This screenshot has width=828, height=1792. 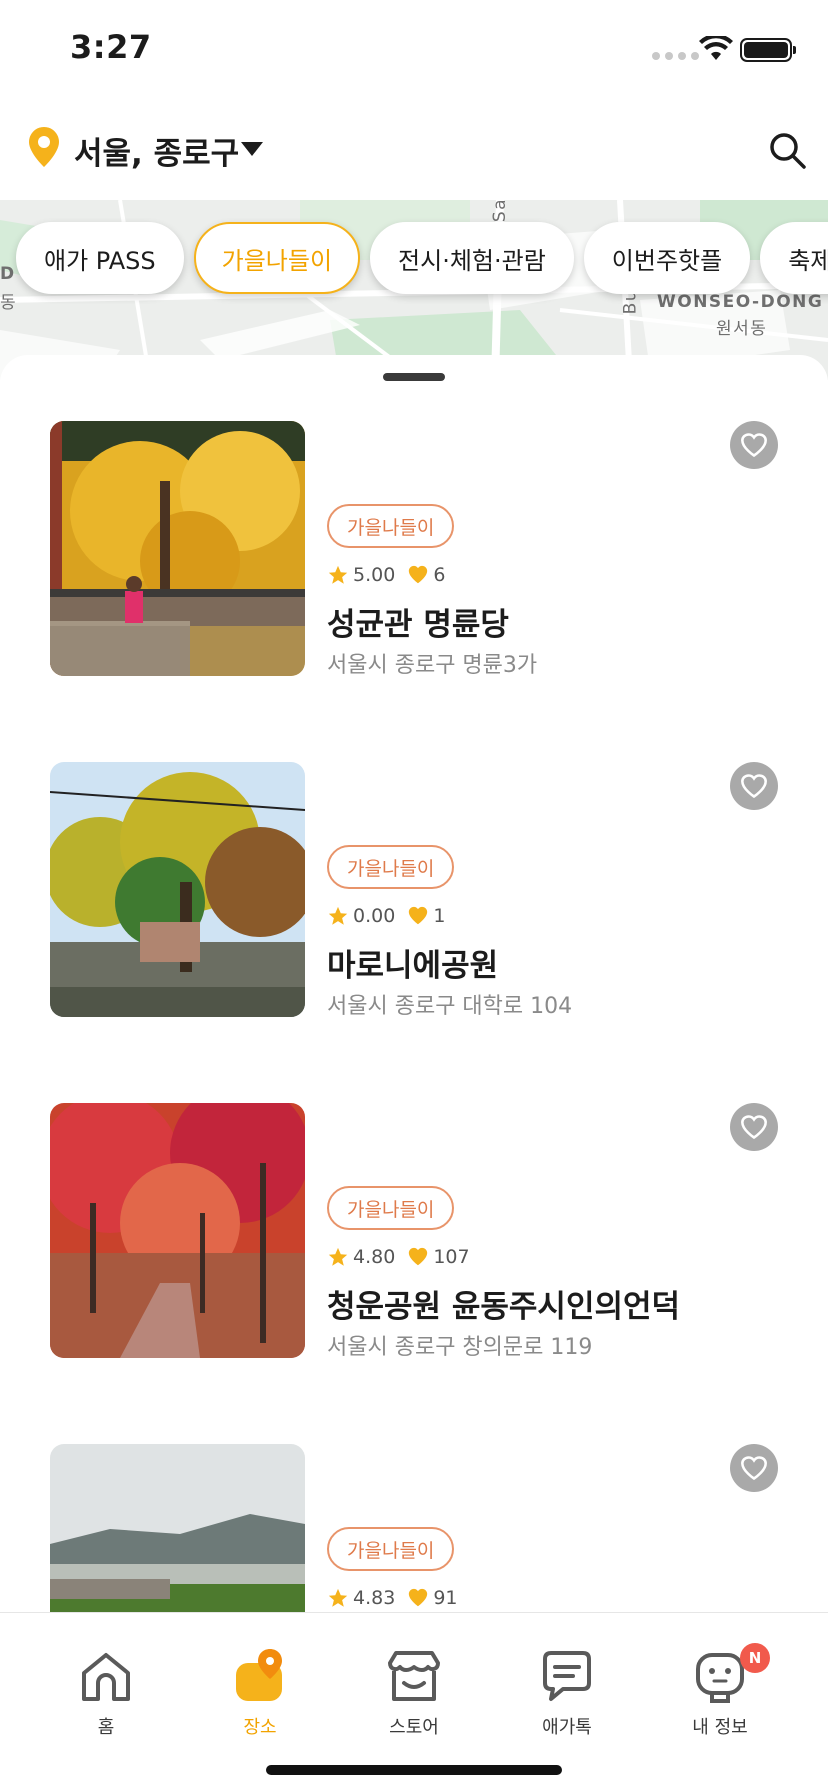 What do you see at coordinates (460, 1347) in the screenshot?
I see `place-address: 서울시 종로구 창의문로 119` at bounding box center [460, 1347].